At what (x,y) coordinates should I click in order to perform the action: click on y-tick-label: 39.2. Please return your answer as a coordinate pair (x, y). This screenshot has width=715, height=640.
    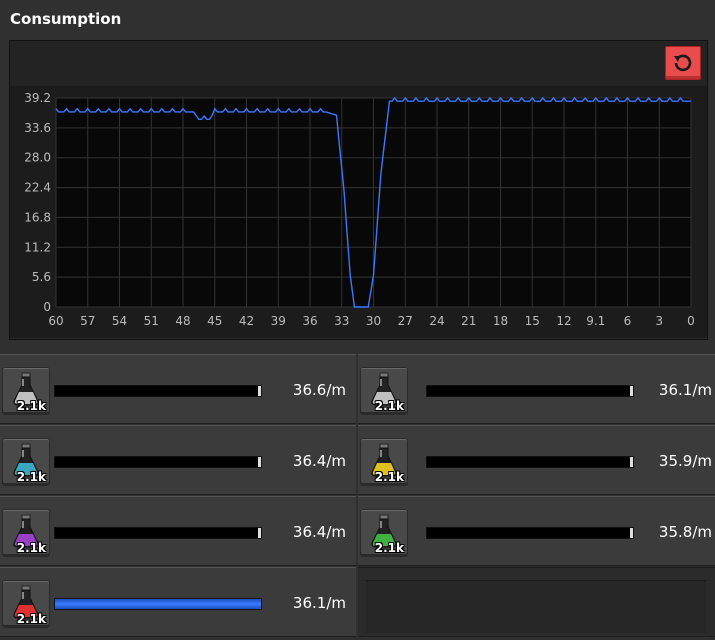
    Looking at the image, I should click on (37, 98).